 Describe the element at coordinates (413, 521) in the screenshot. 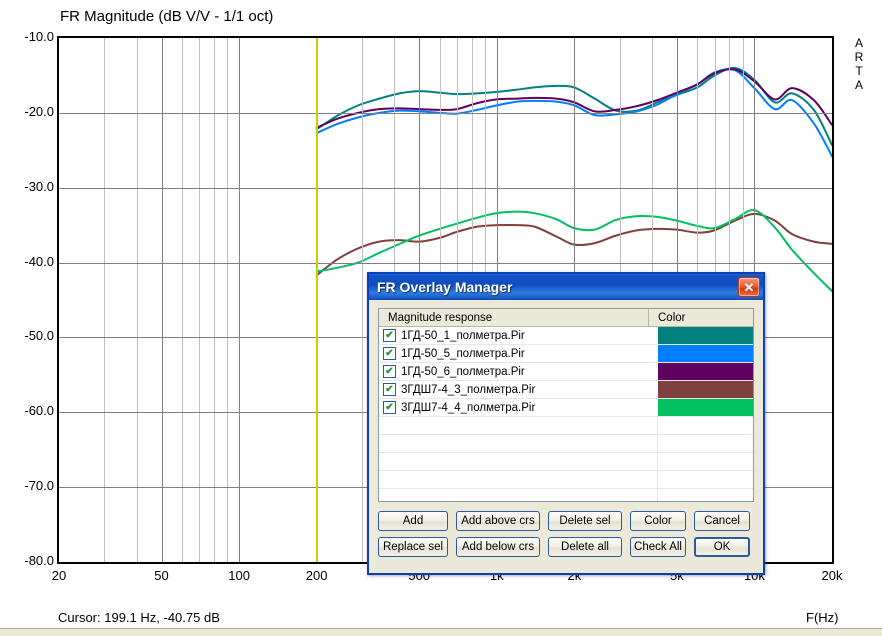

I see `add-button: Add` at that location.